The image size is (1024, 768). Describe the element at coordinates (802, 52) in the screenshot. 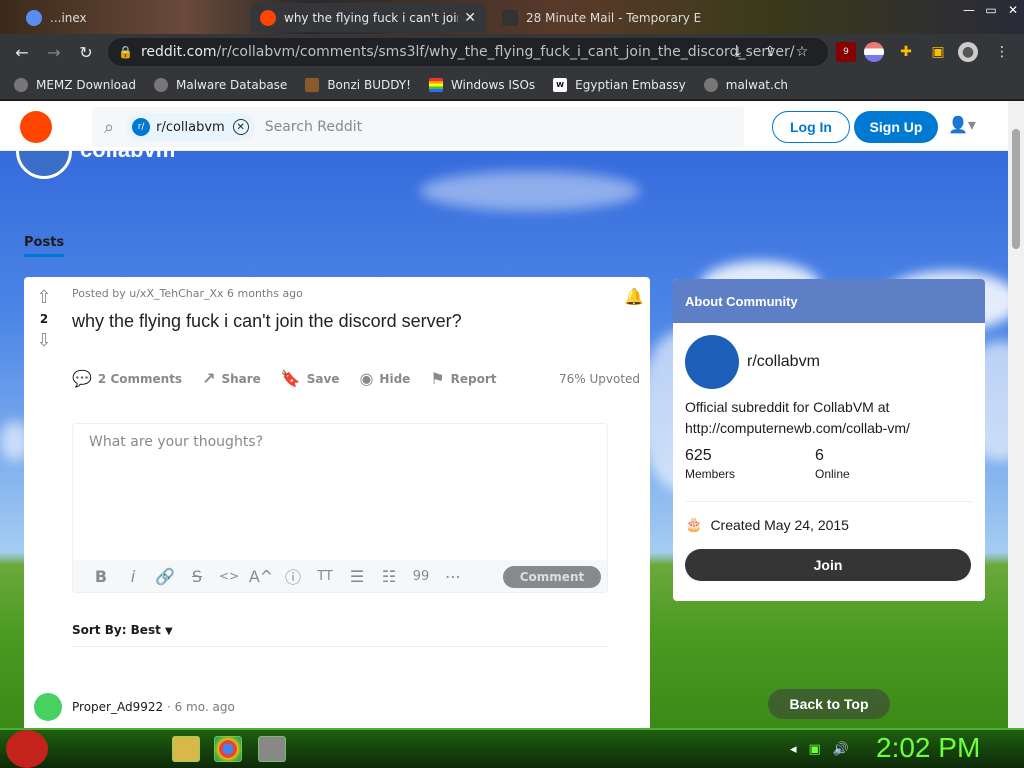

I see `bookmark-star-icon: ☆` at that location.